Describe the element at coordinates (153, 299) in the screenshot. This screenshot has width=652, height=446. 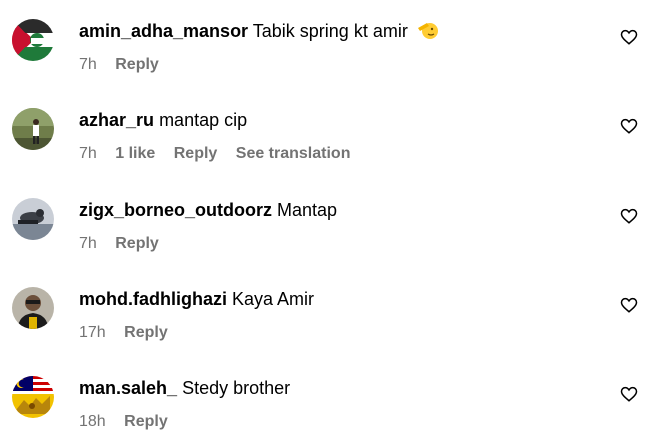
I see `comment-username: mohd.fadhlighazi` at that location.